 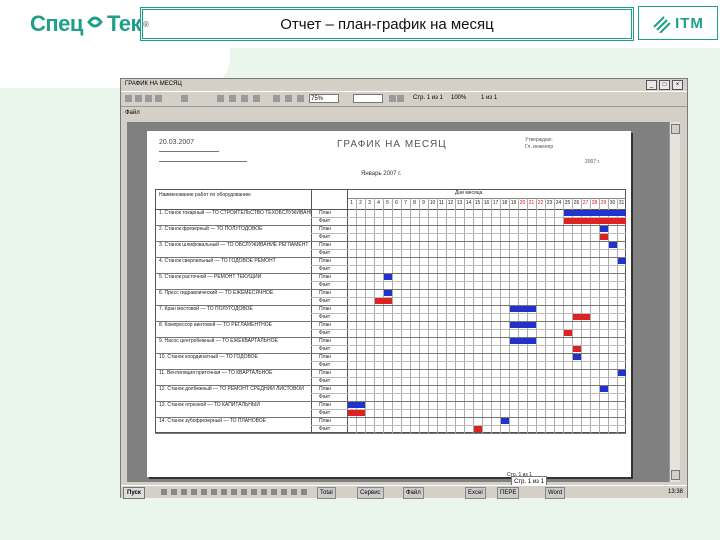 What do you see at coordinates (531, 203) in the screenshot?
I see `day-number: 21` at bounding box center [531, 203].